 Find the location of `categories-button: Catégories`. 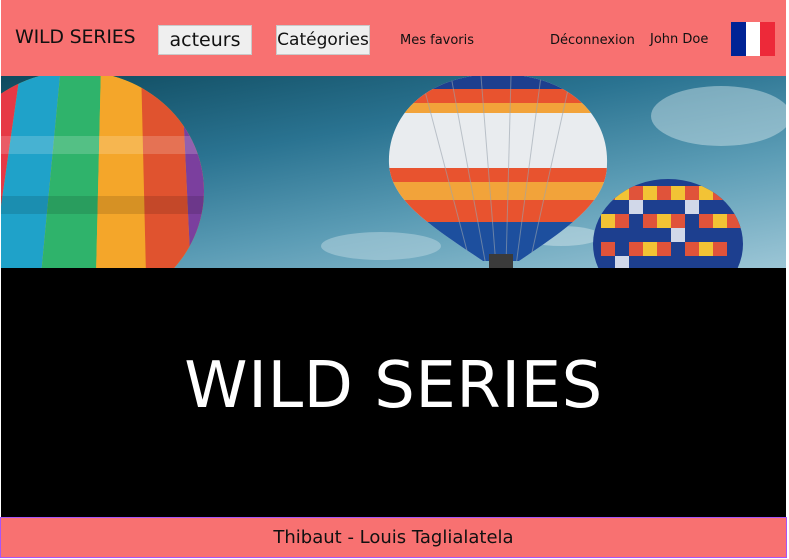

categories-button: Catégories is located at coordinates (323, 40).